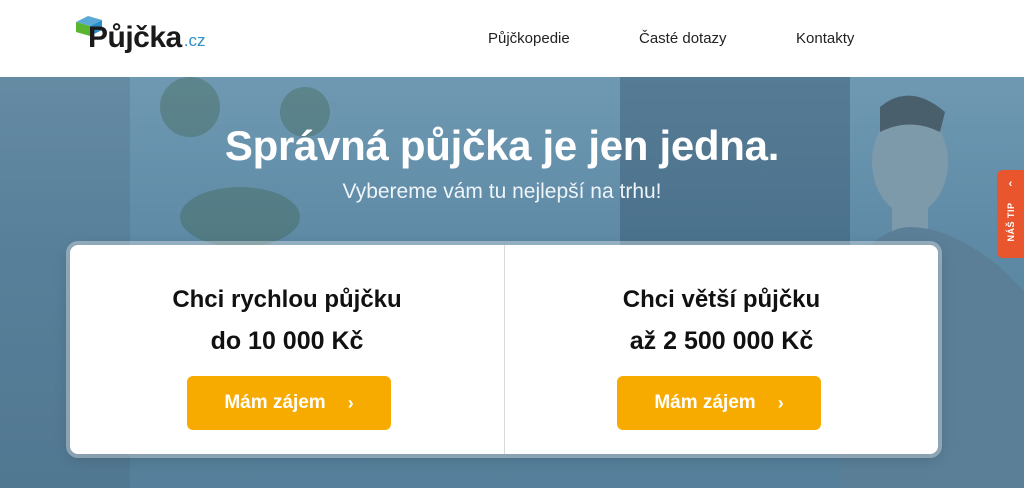 The width and height of the screenshot is (1024, 488). Describe the element at coordinates (287, 341) in the screenshot. I see `offer-amount: do 10 000 Kč` at that location.